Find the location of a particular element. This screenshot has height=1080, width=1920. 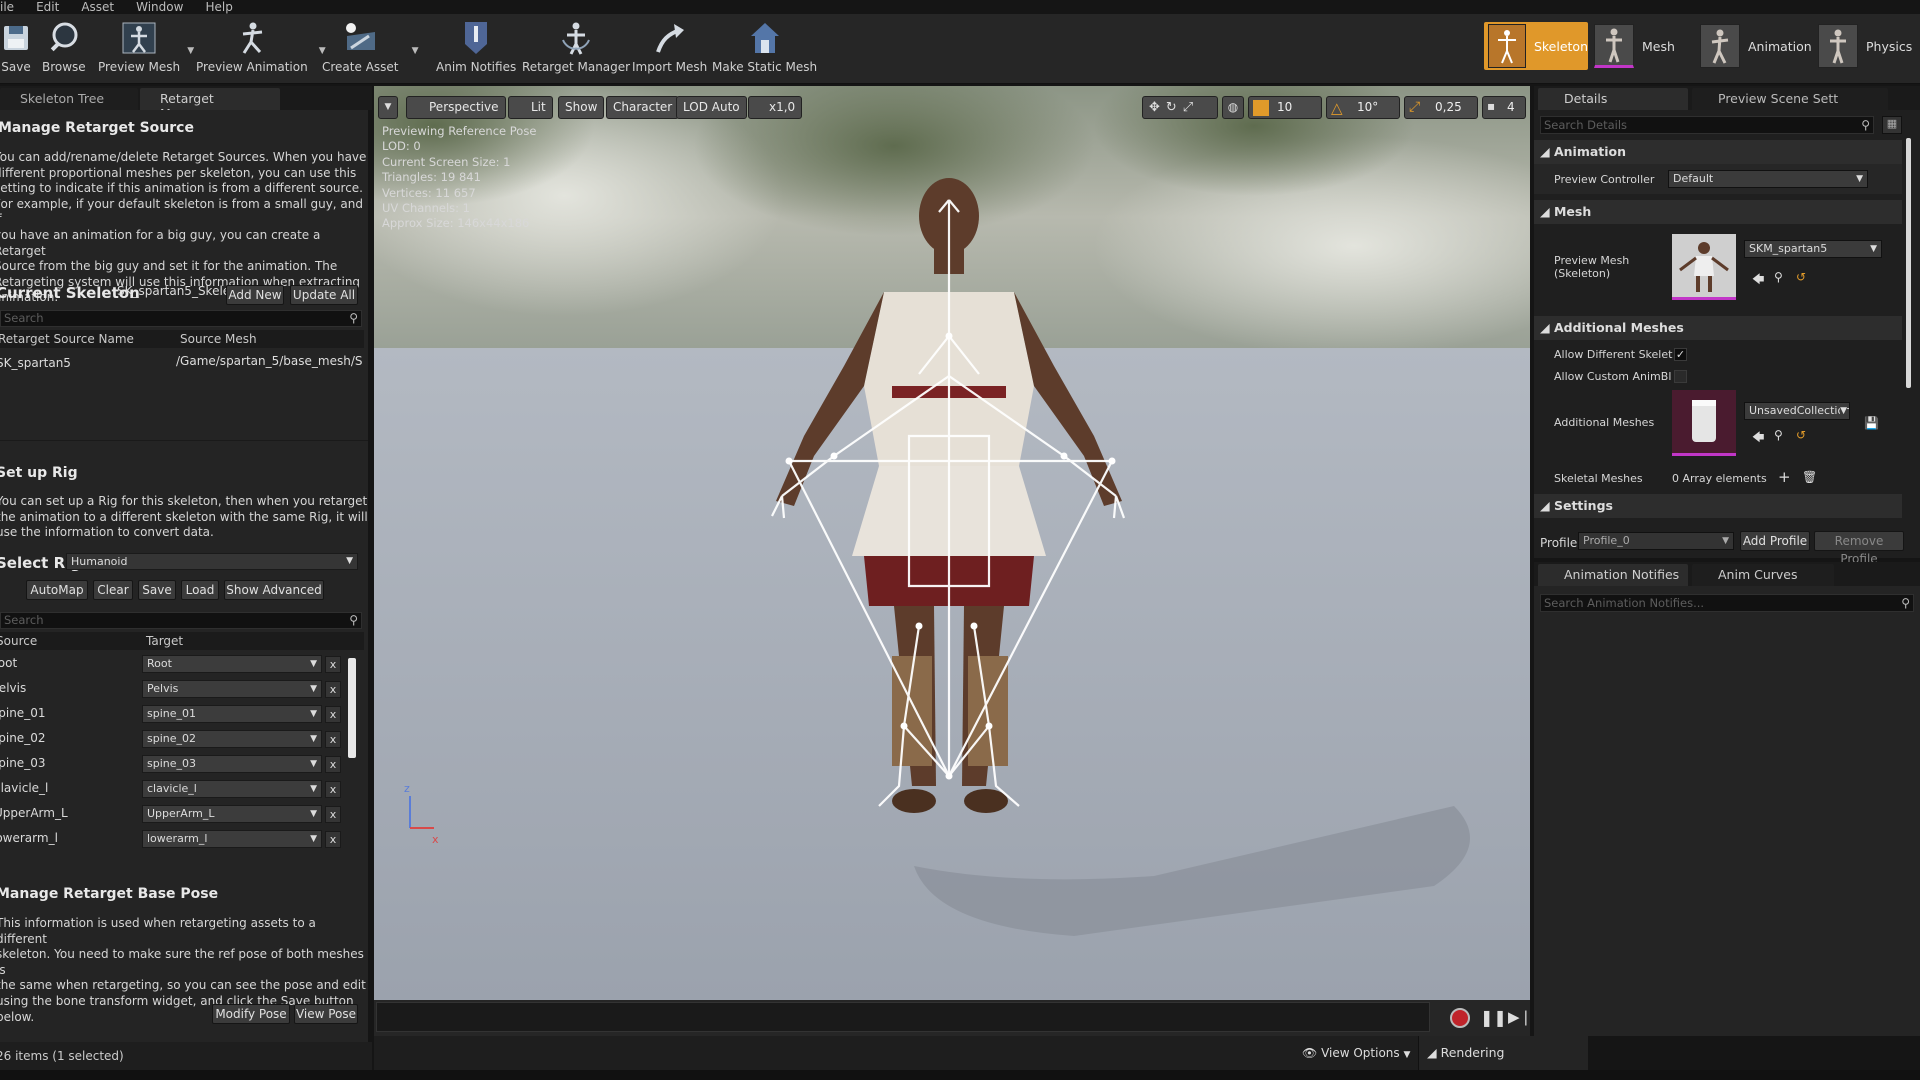

anim-notifies-button: Anim Notifies is located at coordinates (476, 49).